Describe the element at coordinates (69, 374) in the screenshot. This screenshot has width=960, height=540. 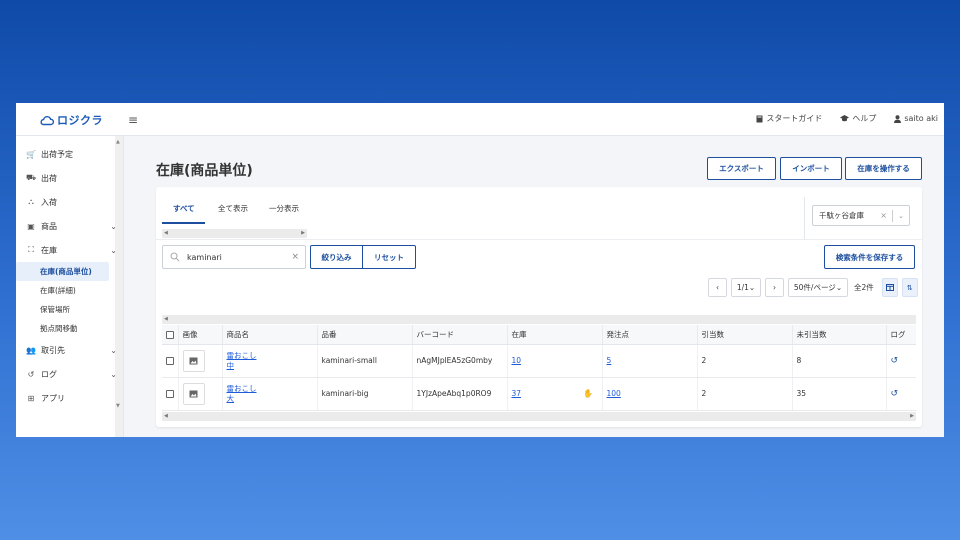
I see `sidebar-item-log: ↺ ログ ⌄` at that location.